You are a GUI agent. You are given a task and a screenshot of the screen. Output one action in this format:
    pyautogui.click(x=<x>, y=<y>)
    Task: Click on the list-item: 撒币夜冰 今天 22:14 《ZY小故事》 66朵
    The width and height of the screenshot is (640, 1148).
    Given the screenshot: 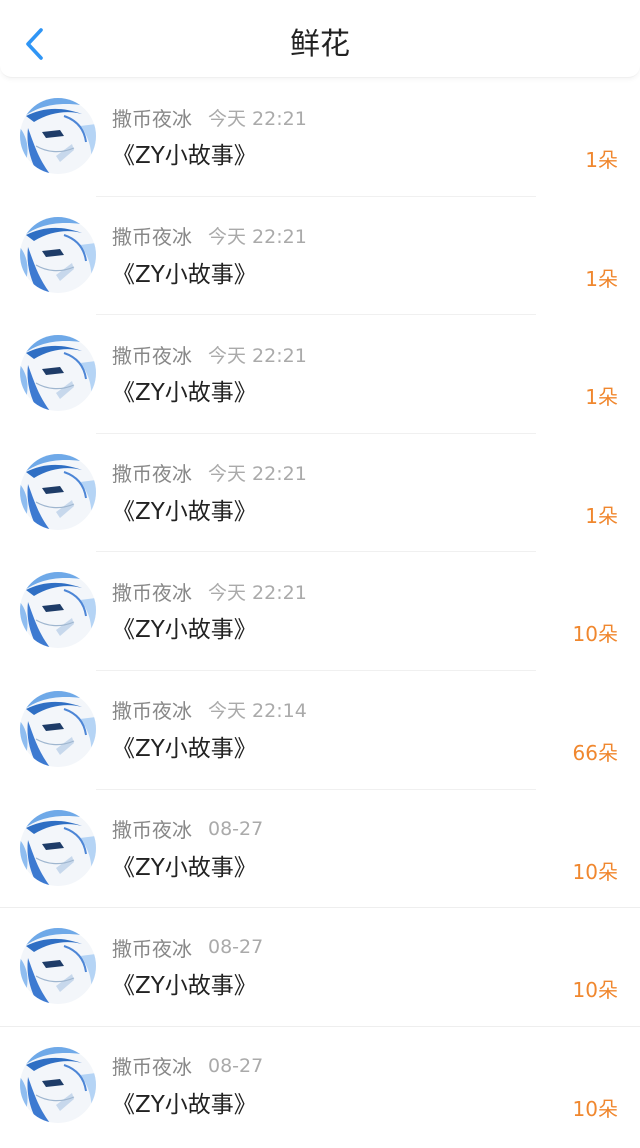 What is the action you would take?
    pyautogui.click(x=320, y=730)
    